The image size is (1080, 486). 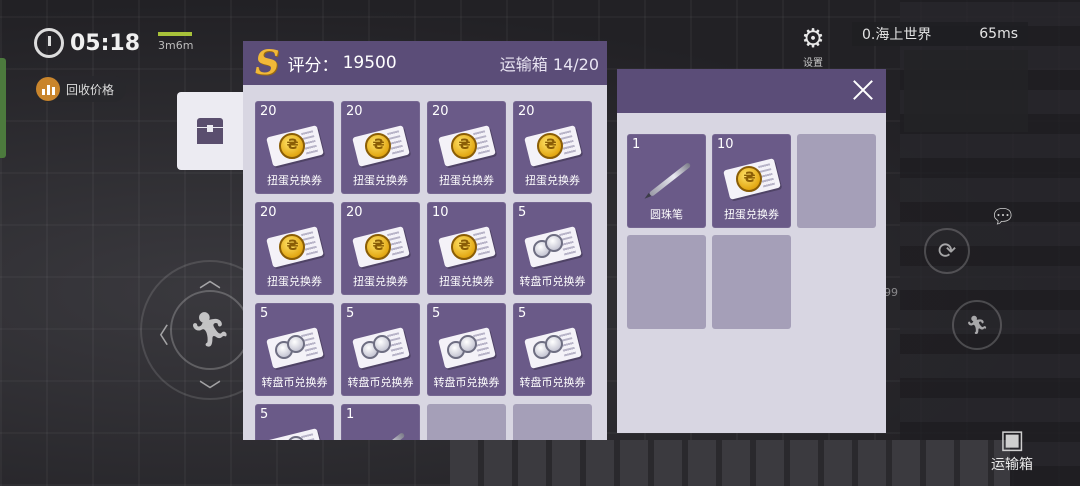 I want to click on chevron-down-icon: ﹀, so click(x=210, y=392).